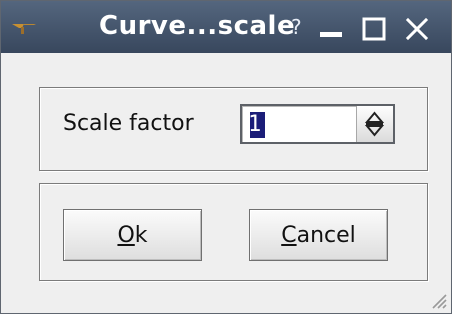 The width and height of the screenshot is (452, 314). I want to click on maximize-icon, so click(374, 29).